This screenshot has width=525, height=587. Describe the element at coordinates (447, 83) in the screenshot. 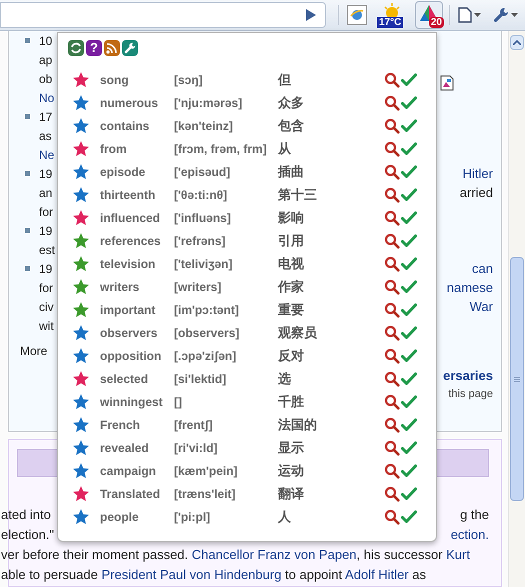

I see `image-icon` at that location.